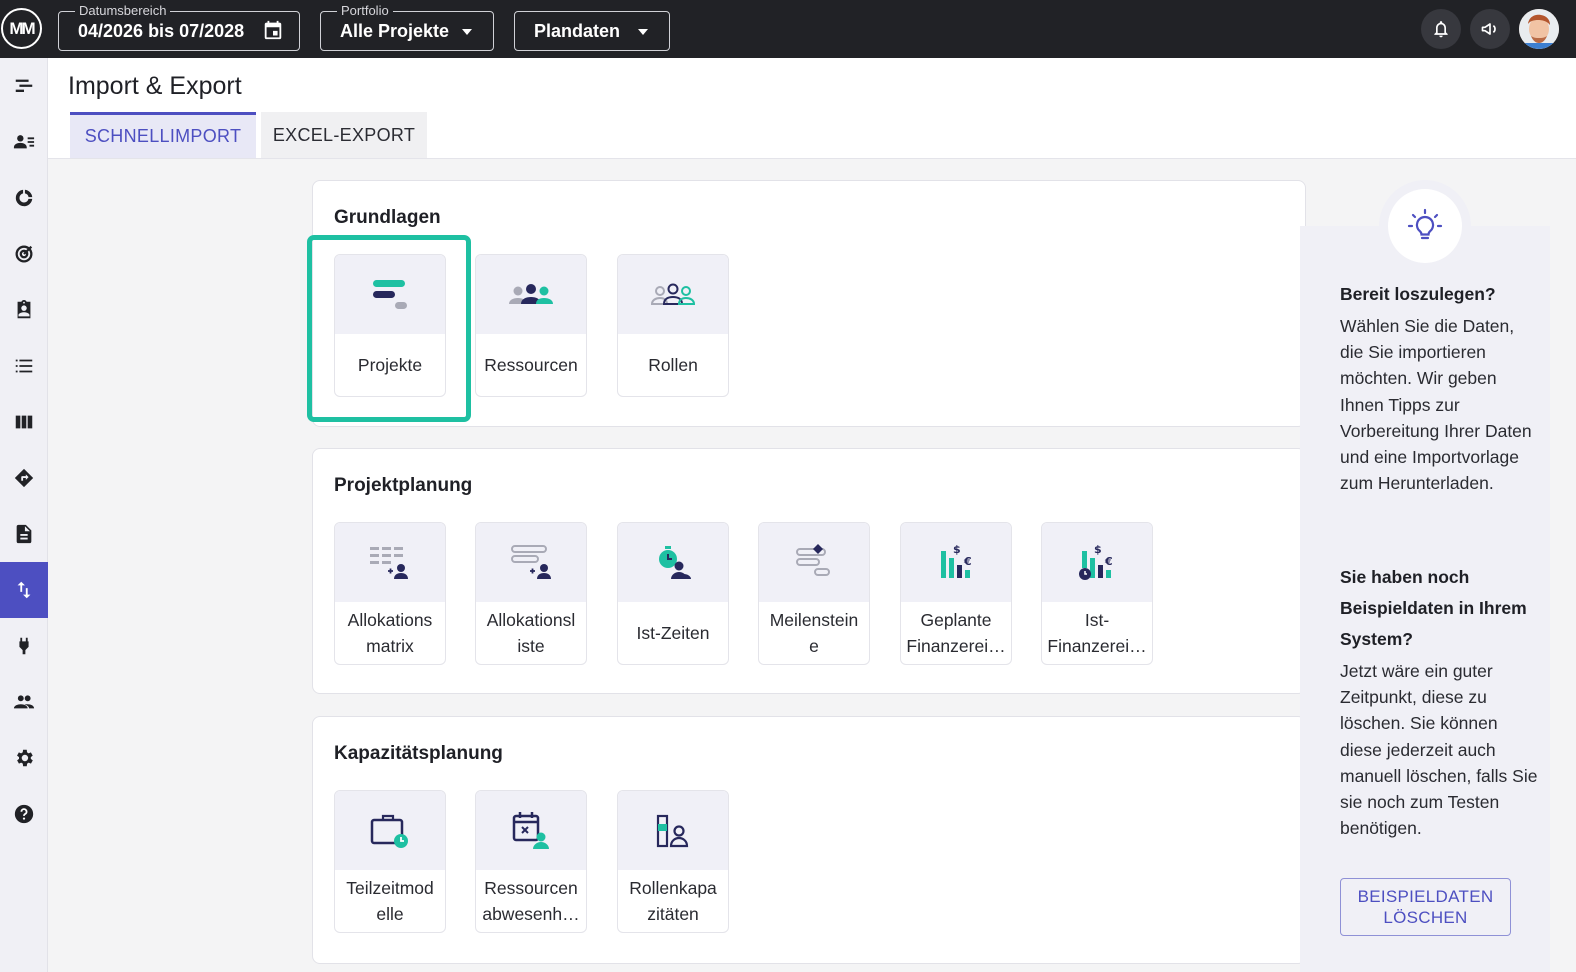 This screenshot has height=972, width=1576. I want to click on data-type-select: Plandaten, so click(592, 31).